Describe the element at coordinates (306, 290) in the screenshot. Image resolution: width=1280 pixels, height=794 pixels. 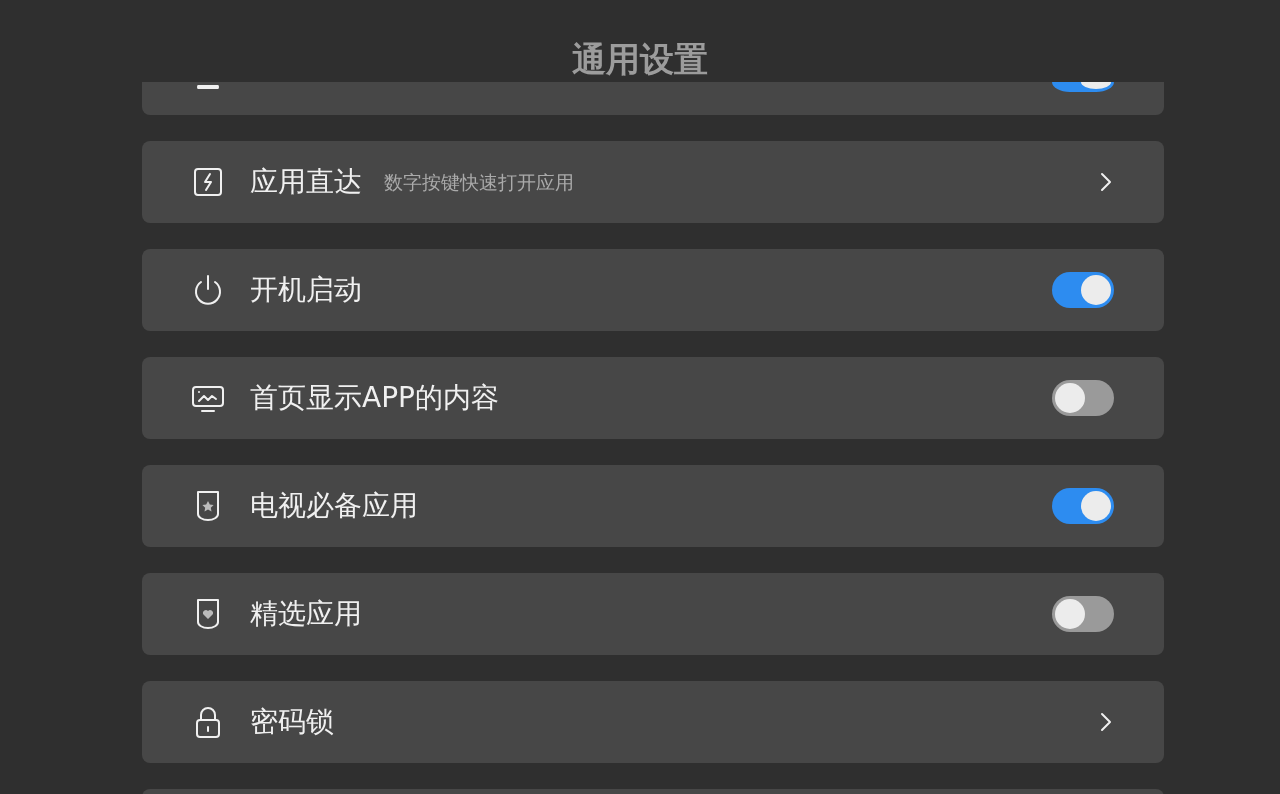
I see `setting-label: 开机启动` at that location.